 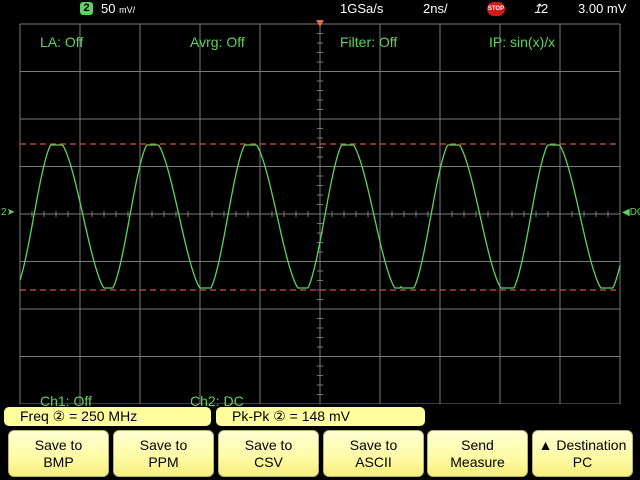 What do you see at coordinates (477, 462) in the screenshot?
I see `softkey-label-line2: Measure` at bounding box center [477, 462].